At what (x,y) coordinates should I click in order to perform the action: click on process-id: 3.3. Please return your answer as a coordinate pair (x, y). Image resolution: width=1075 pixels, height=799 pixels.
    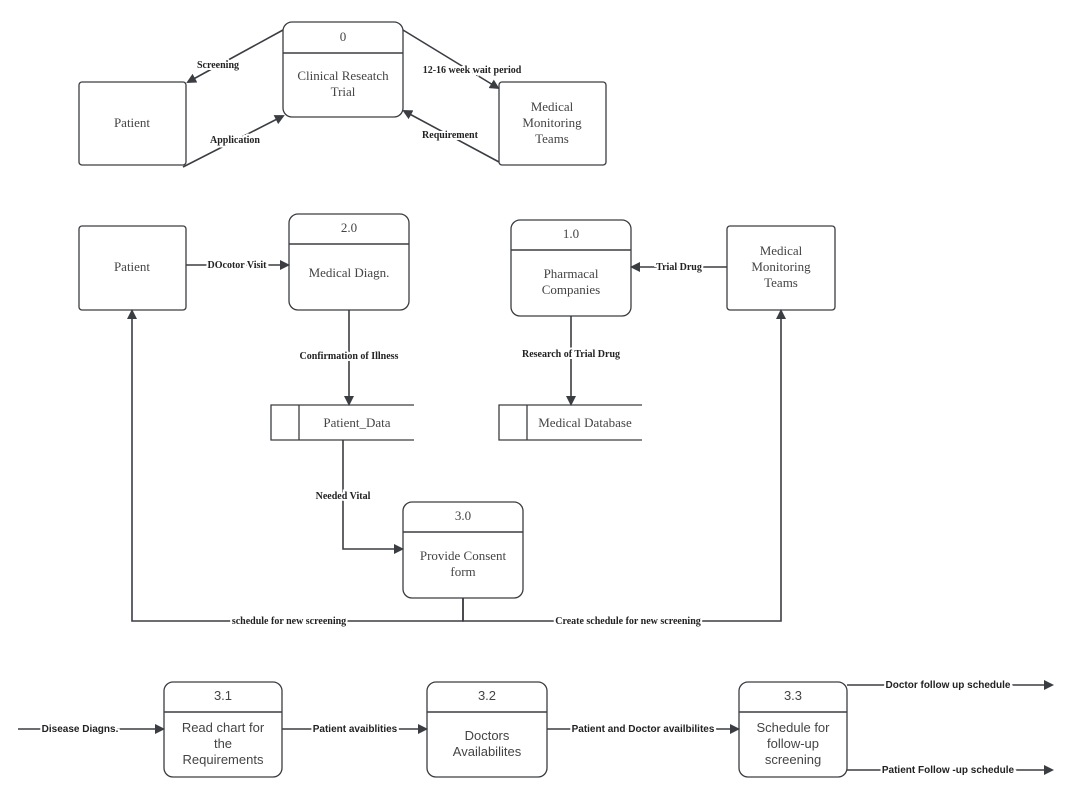
    Looking at the image, I should click on (793, 695).